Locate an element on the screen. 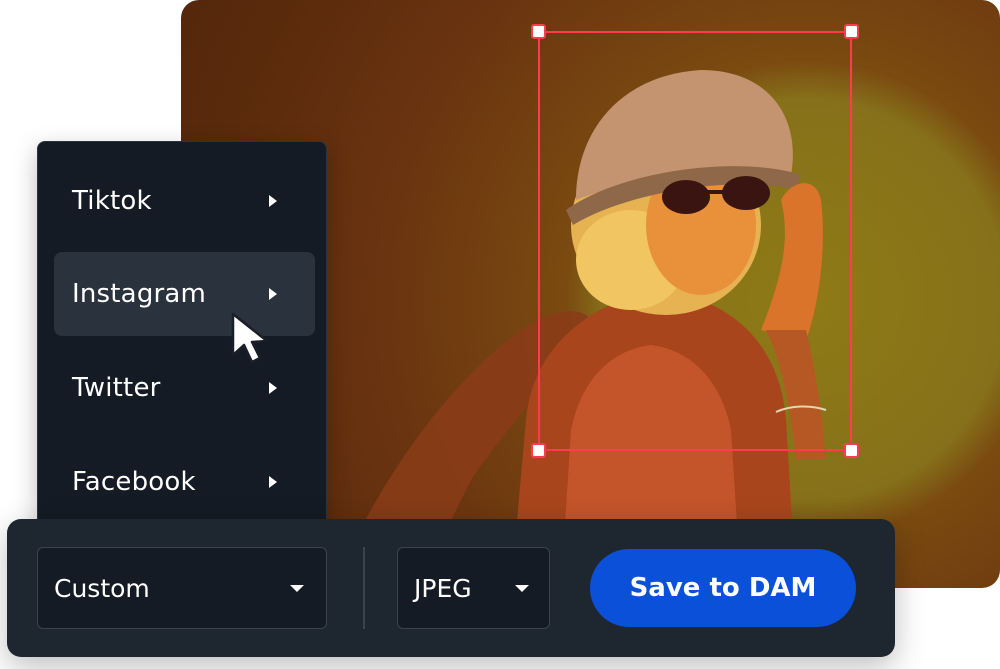 This screenshot has width=1000, height=669. save-to-dam-button: Save to DAM is located at coordinates (723, 588).